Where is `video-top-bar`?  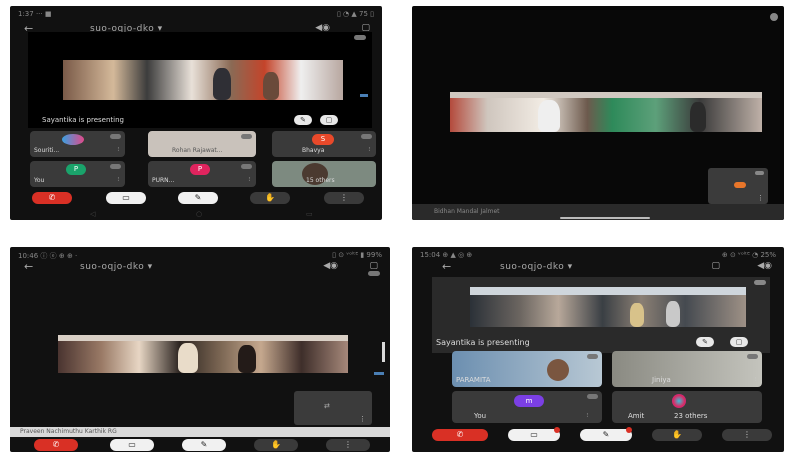 video-top-bar is located at coordinates (606, 95).